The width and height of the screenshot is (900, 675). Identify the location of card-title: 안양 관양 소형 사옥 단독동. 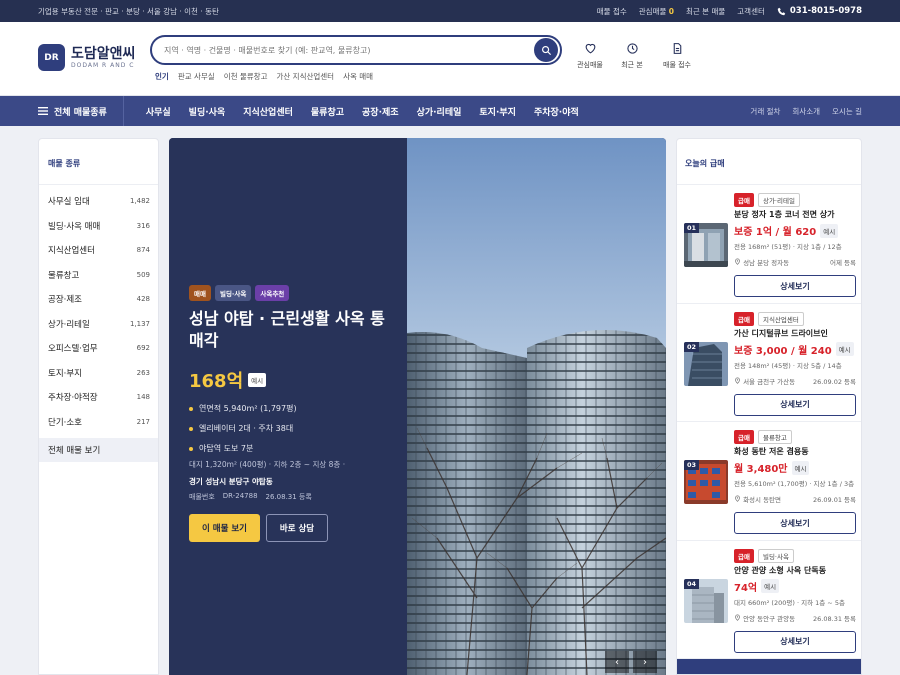
(780, 570).